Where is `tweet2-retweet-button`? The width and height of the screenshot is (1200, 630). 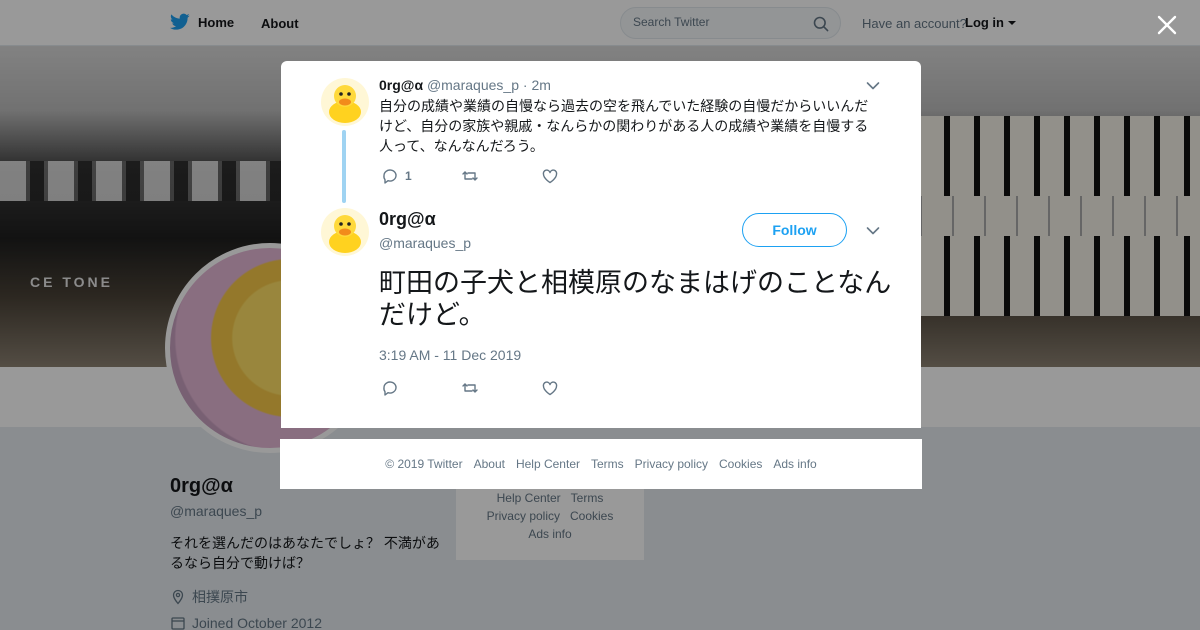 tweet2-retweet-button is located at coordinates (470, 388).